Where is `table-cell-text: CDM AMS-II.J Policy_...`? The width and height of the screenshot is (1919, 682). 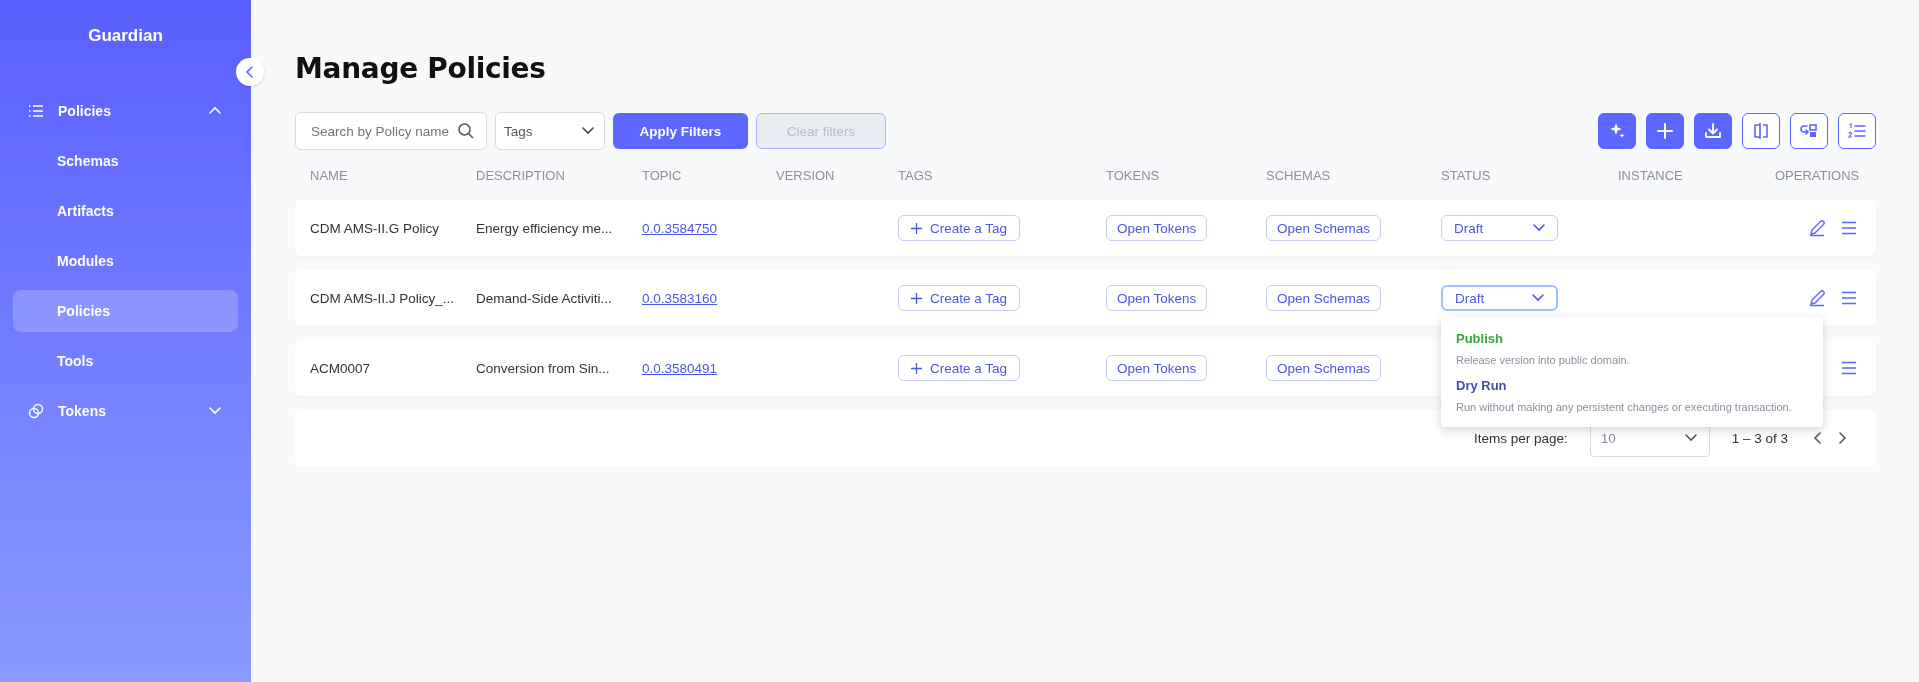 table-cell-text: CDM AMS-II.J Policy_... is located at coordinates (383, 298).